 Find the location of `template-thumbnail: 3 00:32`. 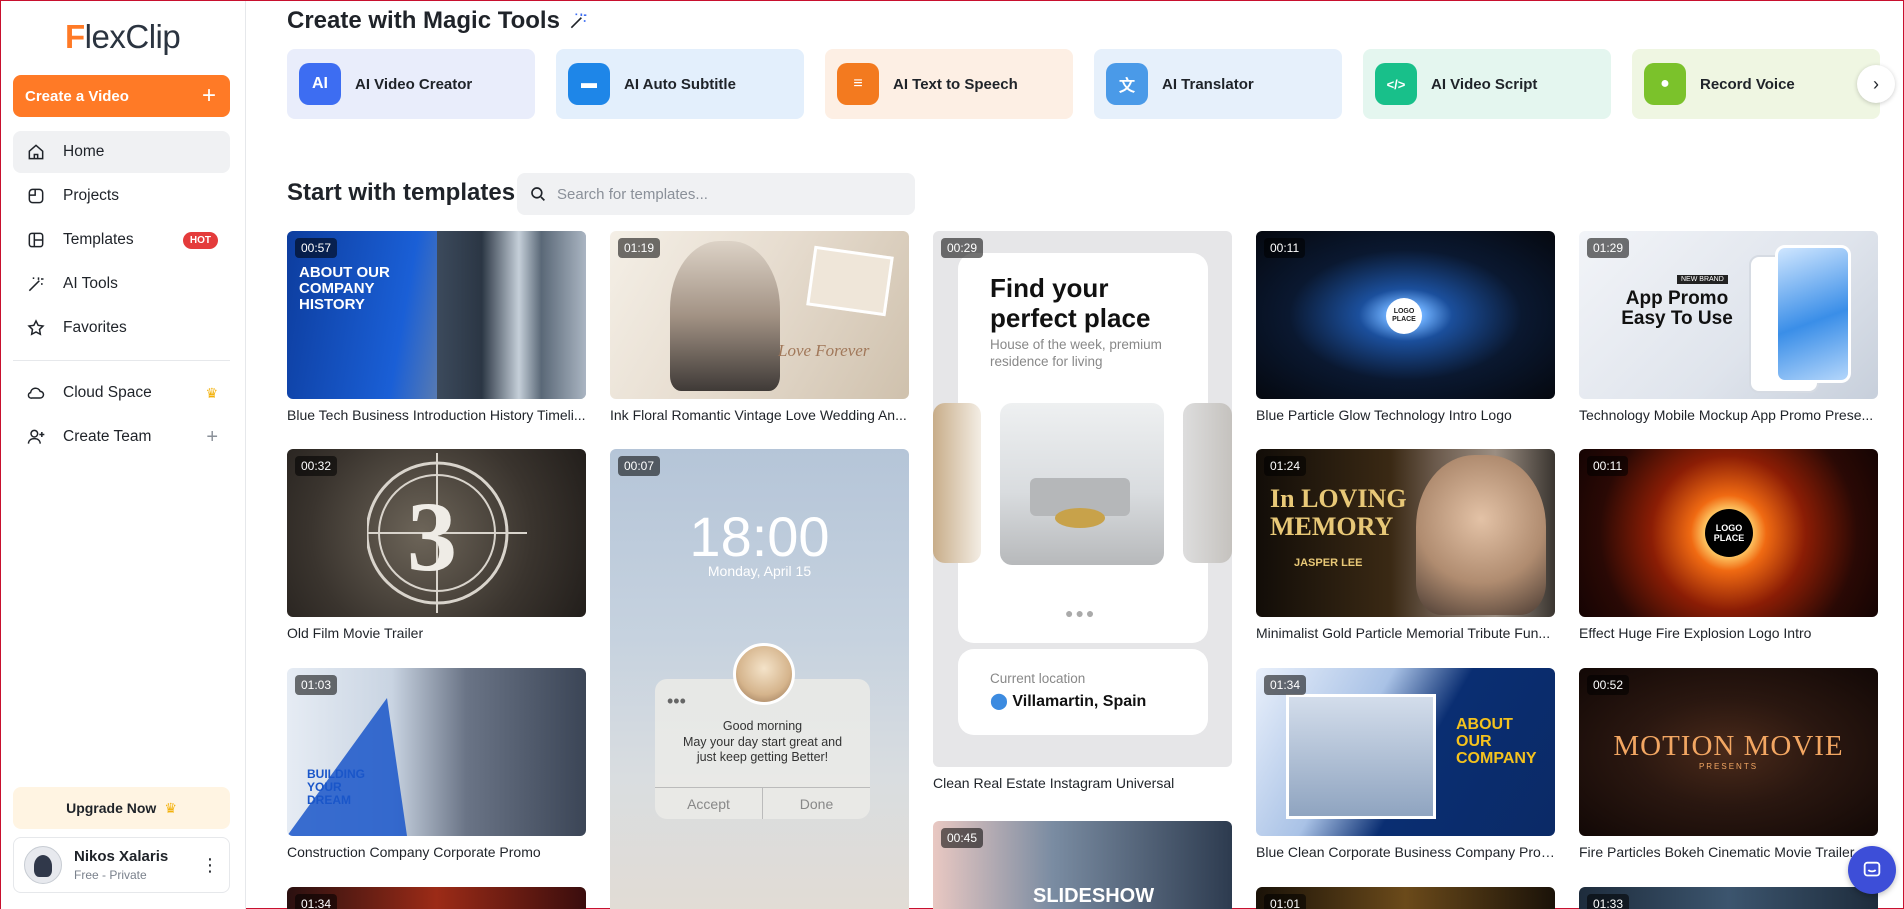

template-thumbnail: 3 00:32 is located at coordinates (436, 533).